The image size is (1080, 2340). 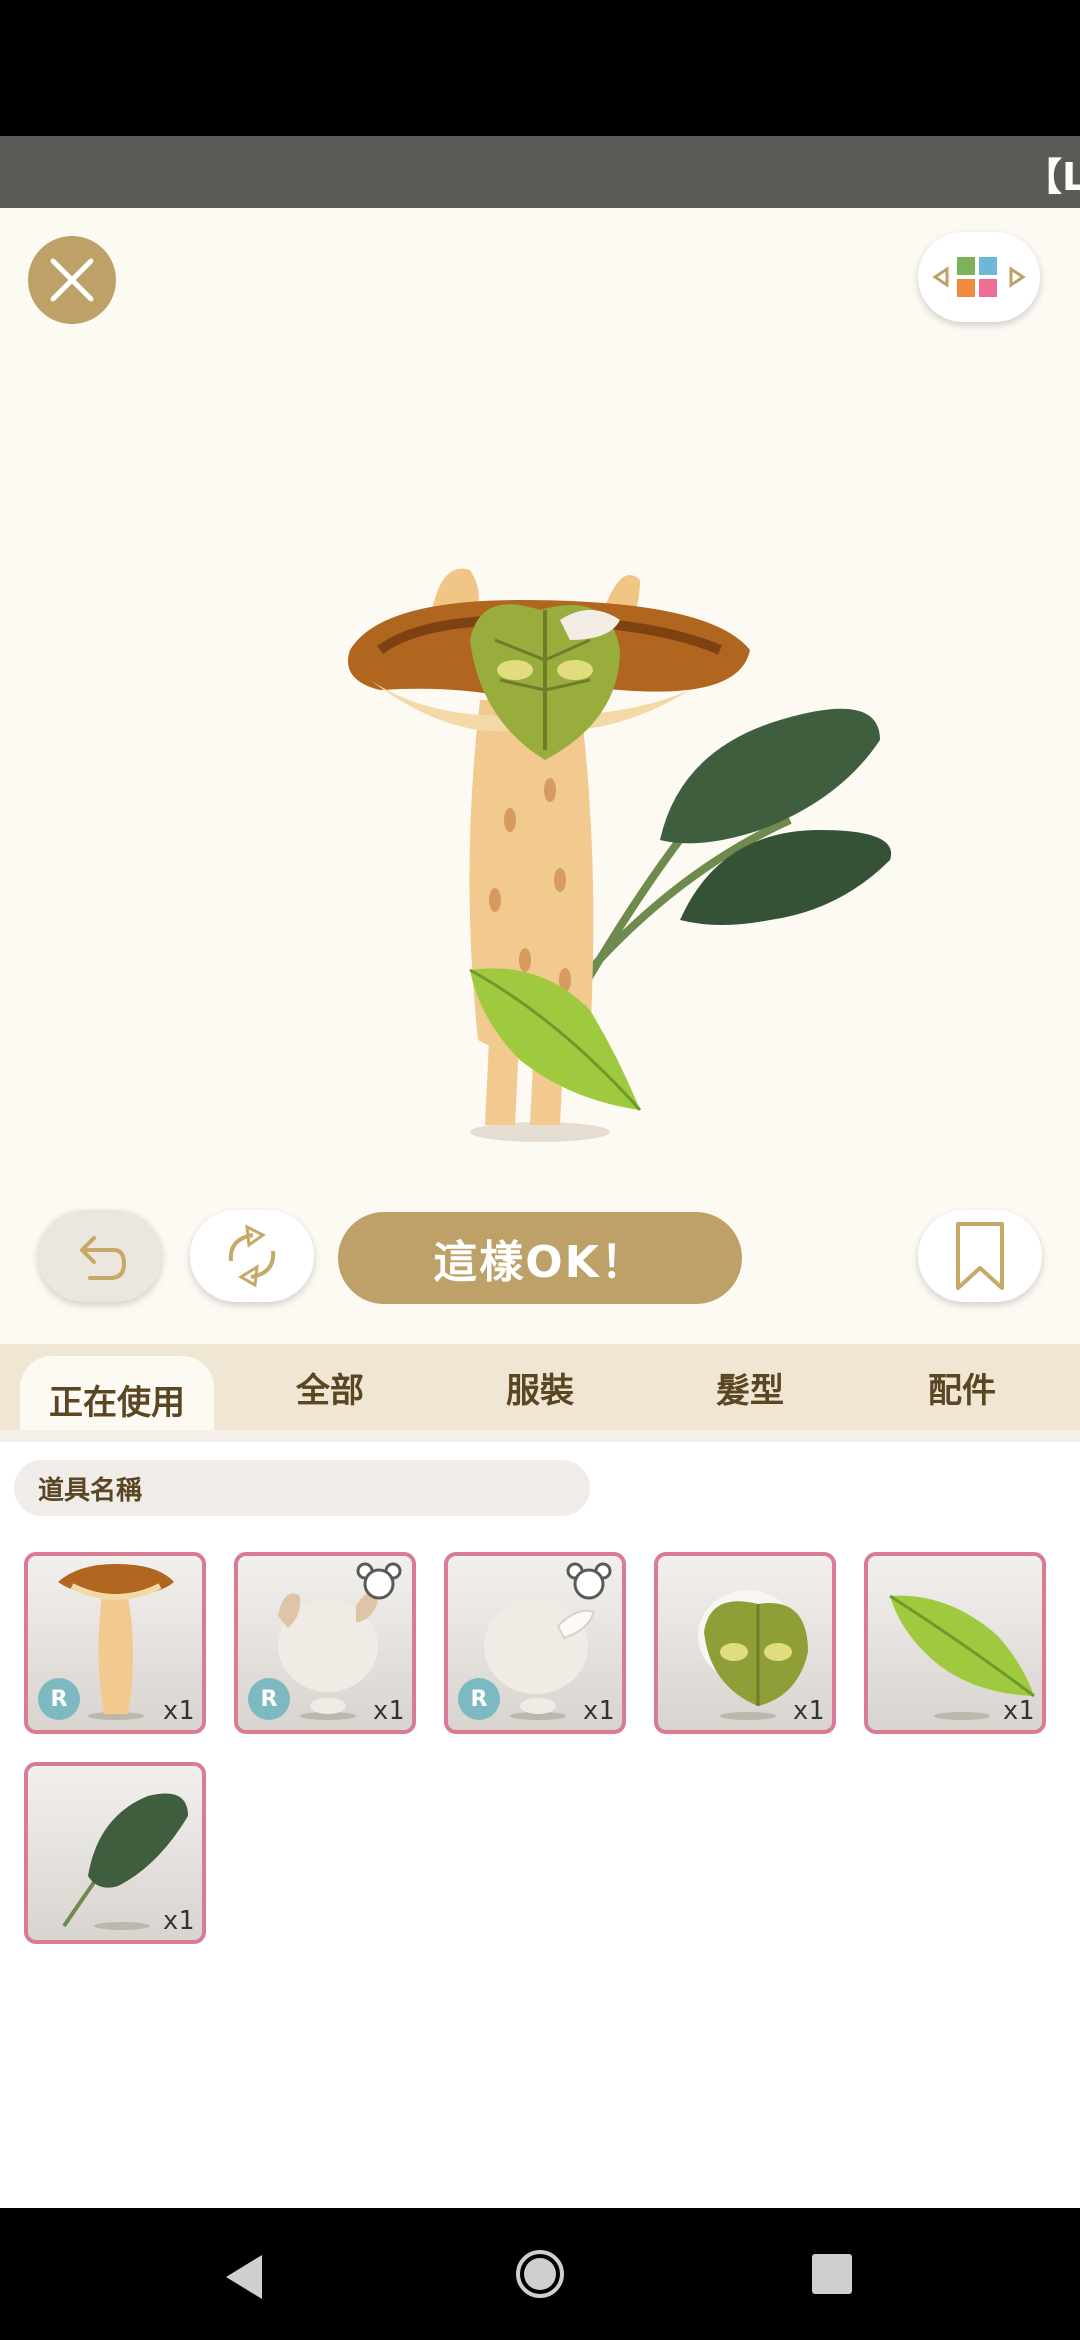 What do you see at coordinates (955, 1643) in the screenshot?
I see `item-card-green-leaf: x1` at bounding box center [955, 1643].